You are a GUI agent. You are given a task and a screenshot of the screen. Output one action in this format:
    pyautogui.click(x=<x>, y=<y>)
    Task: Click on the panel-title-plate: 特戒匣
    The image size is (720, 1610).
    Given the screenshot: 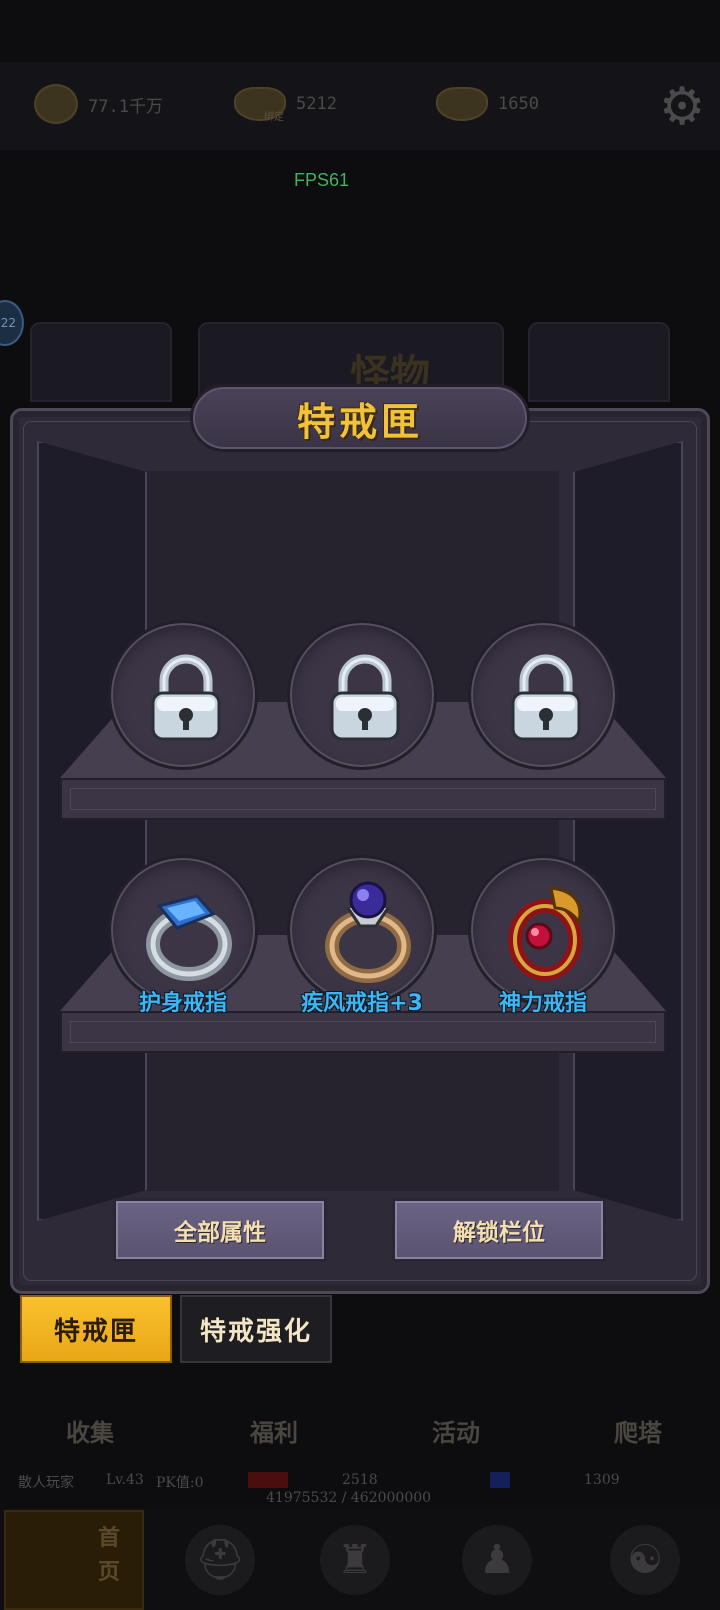 What is the action you would take?
    pyautogui.click(x=360, y=418)
    